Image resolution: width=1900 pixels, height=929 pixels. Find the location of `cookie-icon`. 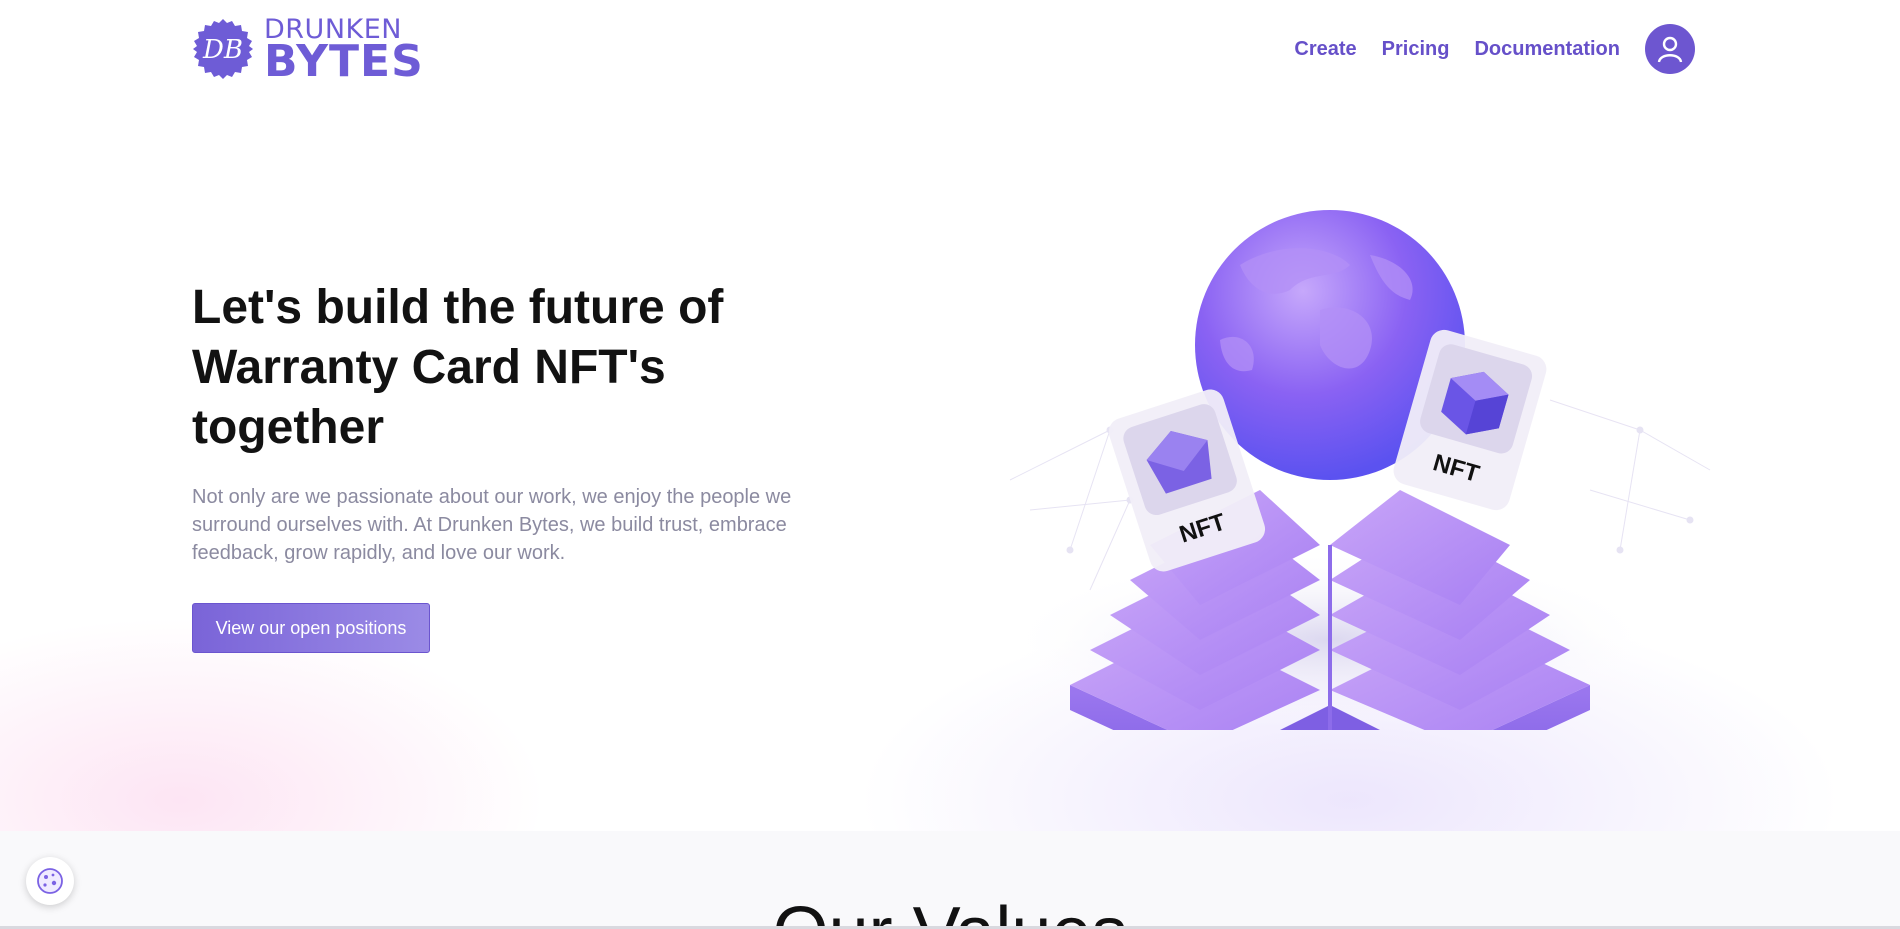

cookie-icon is located at coordinates (50, 881).